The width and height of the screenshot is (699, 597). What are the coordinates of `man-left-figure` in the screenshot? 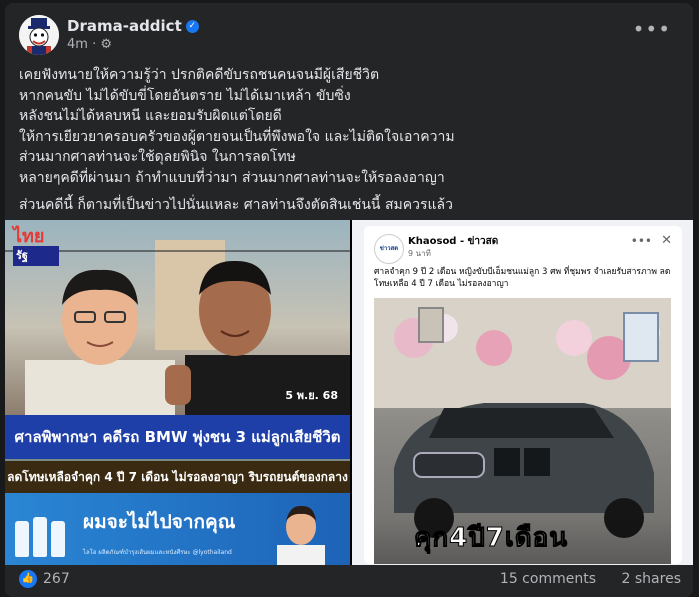 It's located at (100, 344).